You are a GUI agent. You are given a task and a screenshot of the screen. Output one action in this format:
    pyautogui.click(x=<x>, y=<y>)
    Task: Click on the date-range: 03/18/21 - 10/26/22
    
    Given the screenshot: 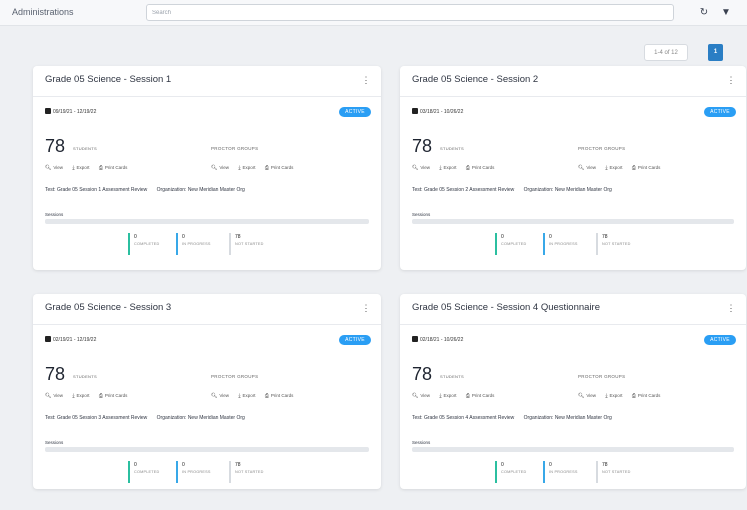 What is the action you would take?
    pyautogui.click(x=437, y=111)
    